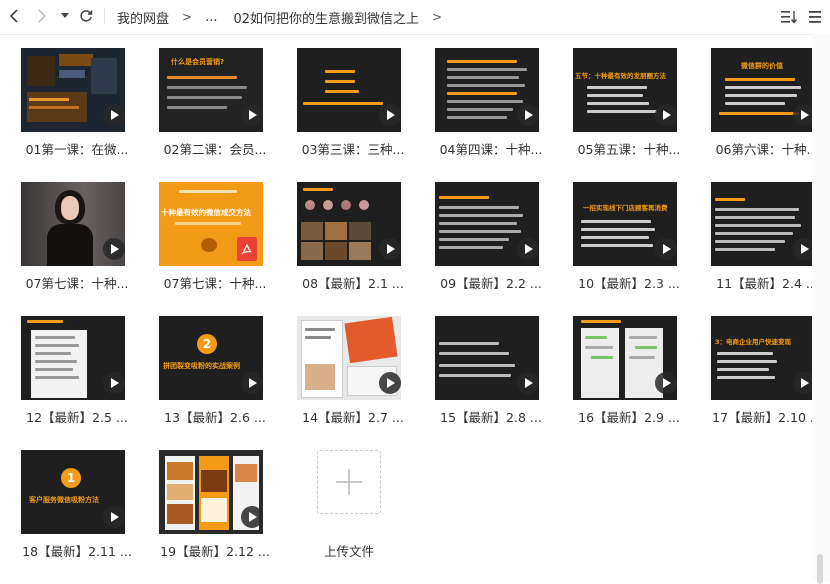 The height and width of the screenshot is (584, 830). I want to click on breadcrumb-item-root: 我的网盘, so click(143, 17).